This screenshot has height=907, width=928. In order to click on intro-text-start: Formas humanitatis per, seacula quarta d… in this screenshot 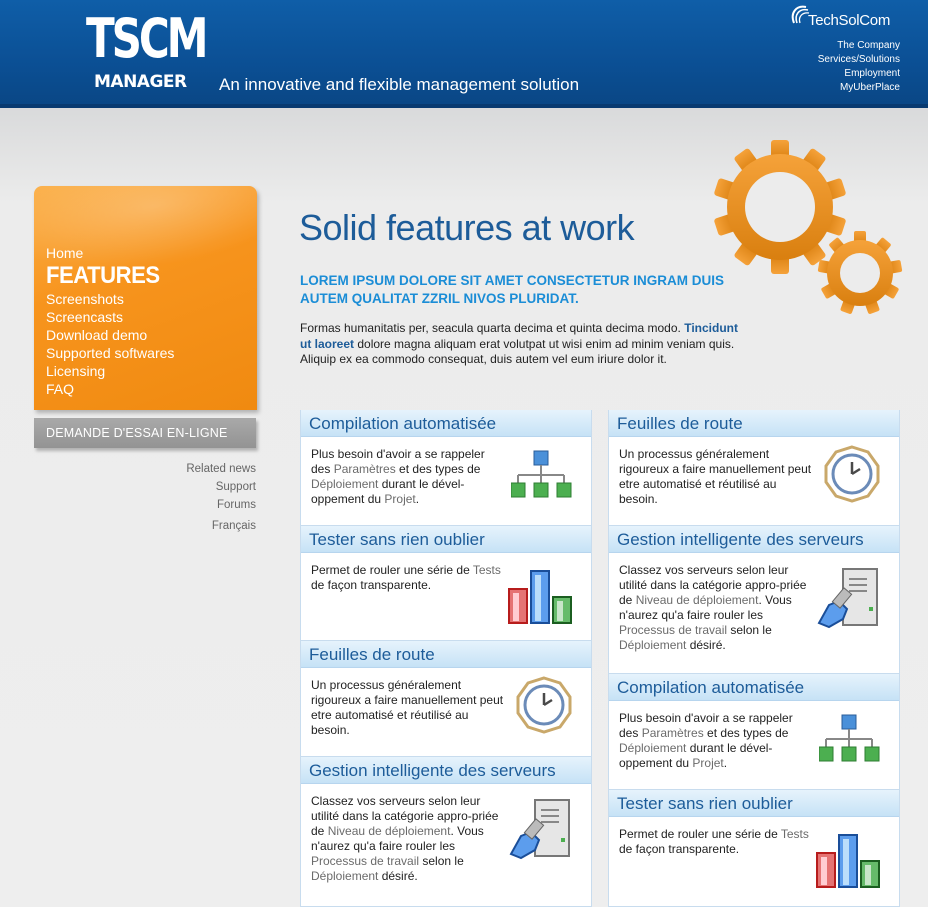, I will do `click(492, 328)`.